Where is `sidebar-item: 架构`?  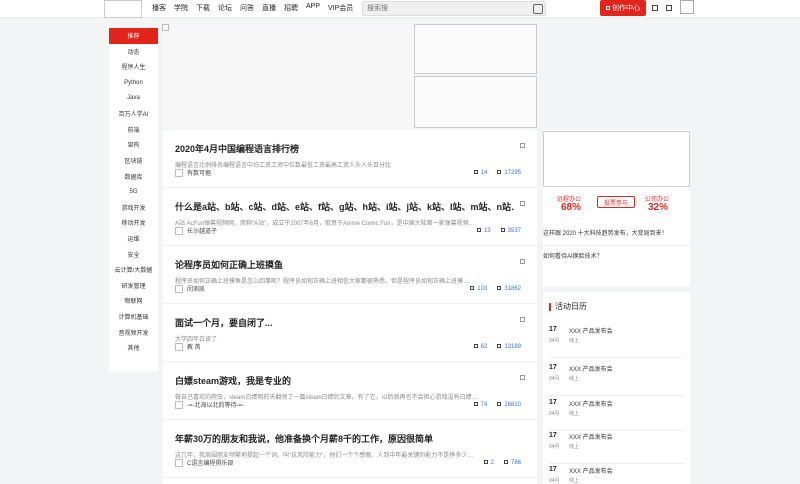
sidebar-item: 架构 is located at coordinates (133, 145).